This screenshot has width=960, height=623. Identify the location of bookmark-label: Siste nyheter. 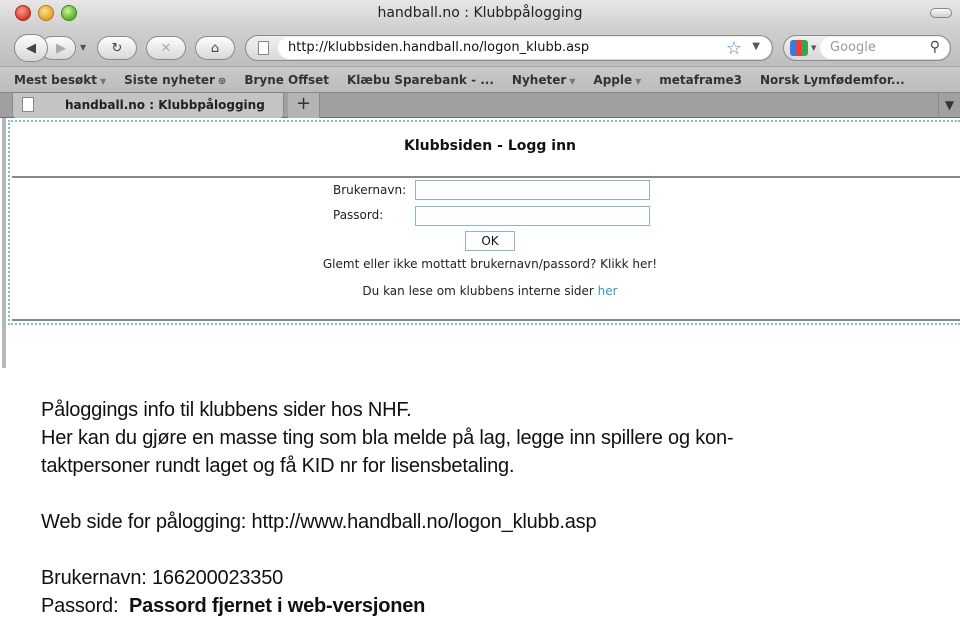
(169, 79).